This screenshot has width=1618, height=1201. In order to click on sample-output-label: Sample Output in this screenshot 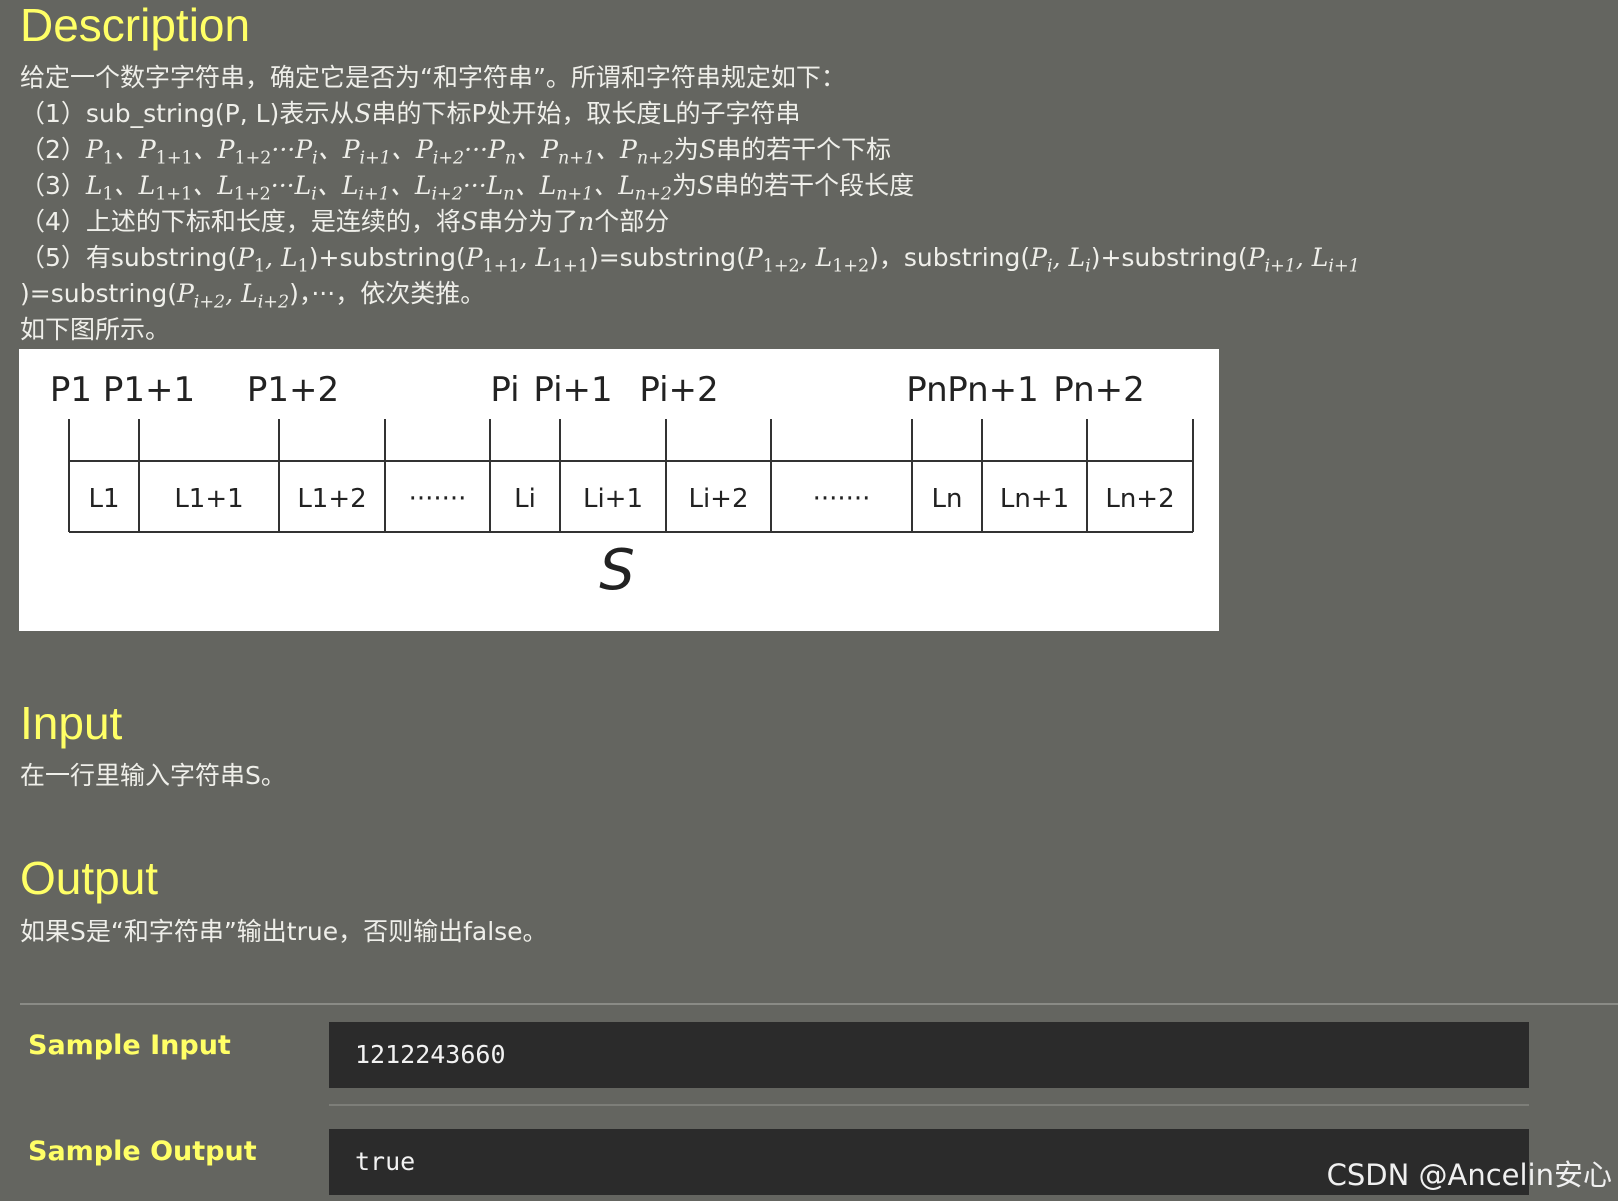, I will do `click(142, 1151)`.